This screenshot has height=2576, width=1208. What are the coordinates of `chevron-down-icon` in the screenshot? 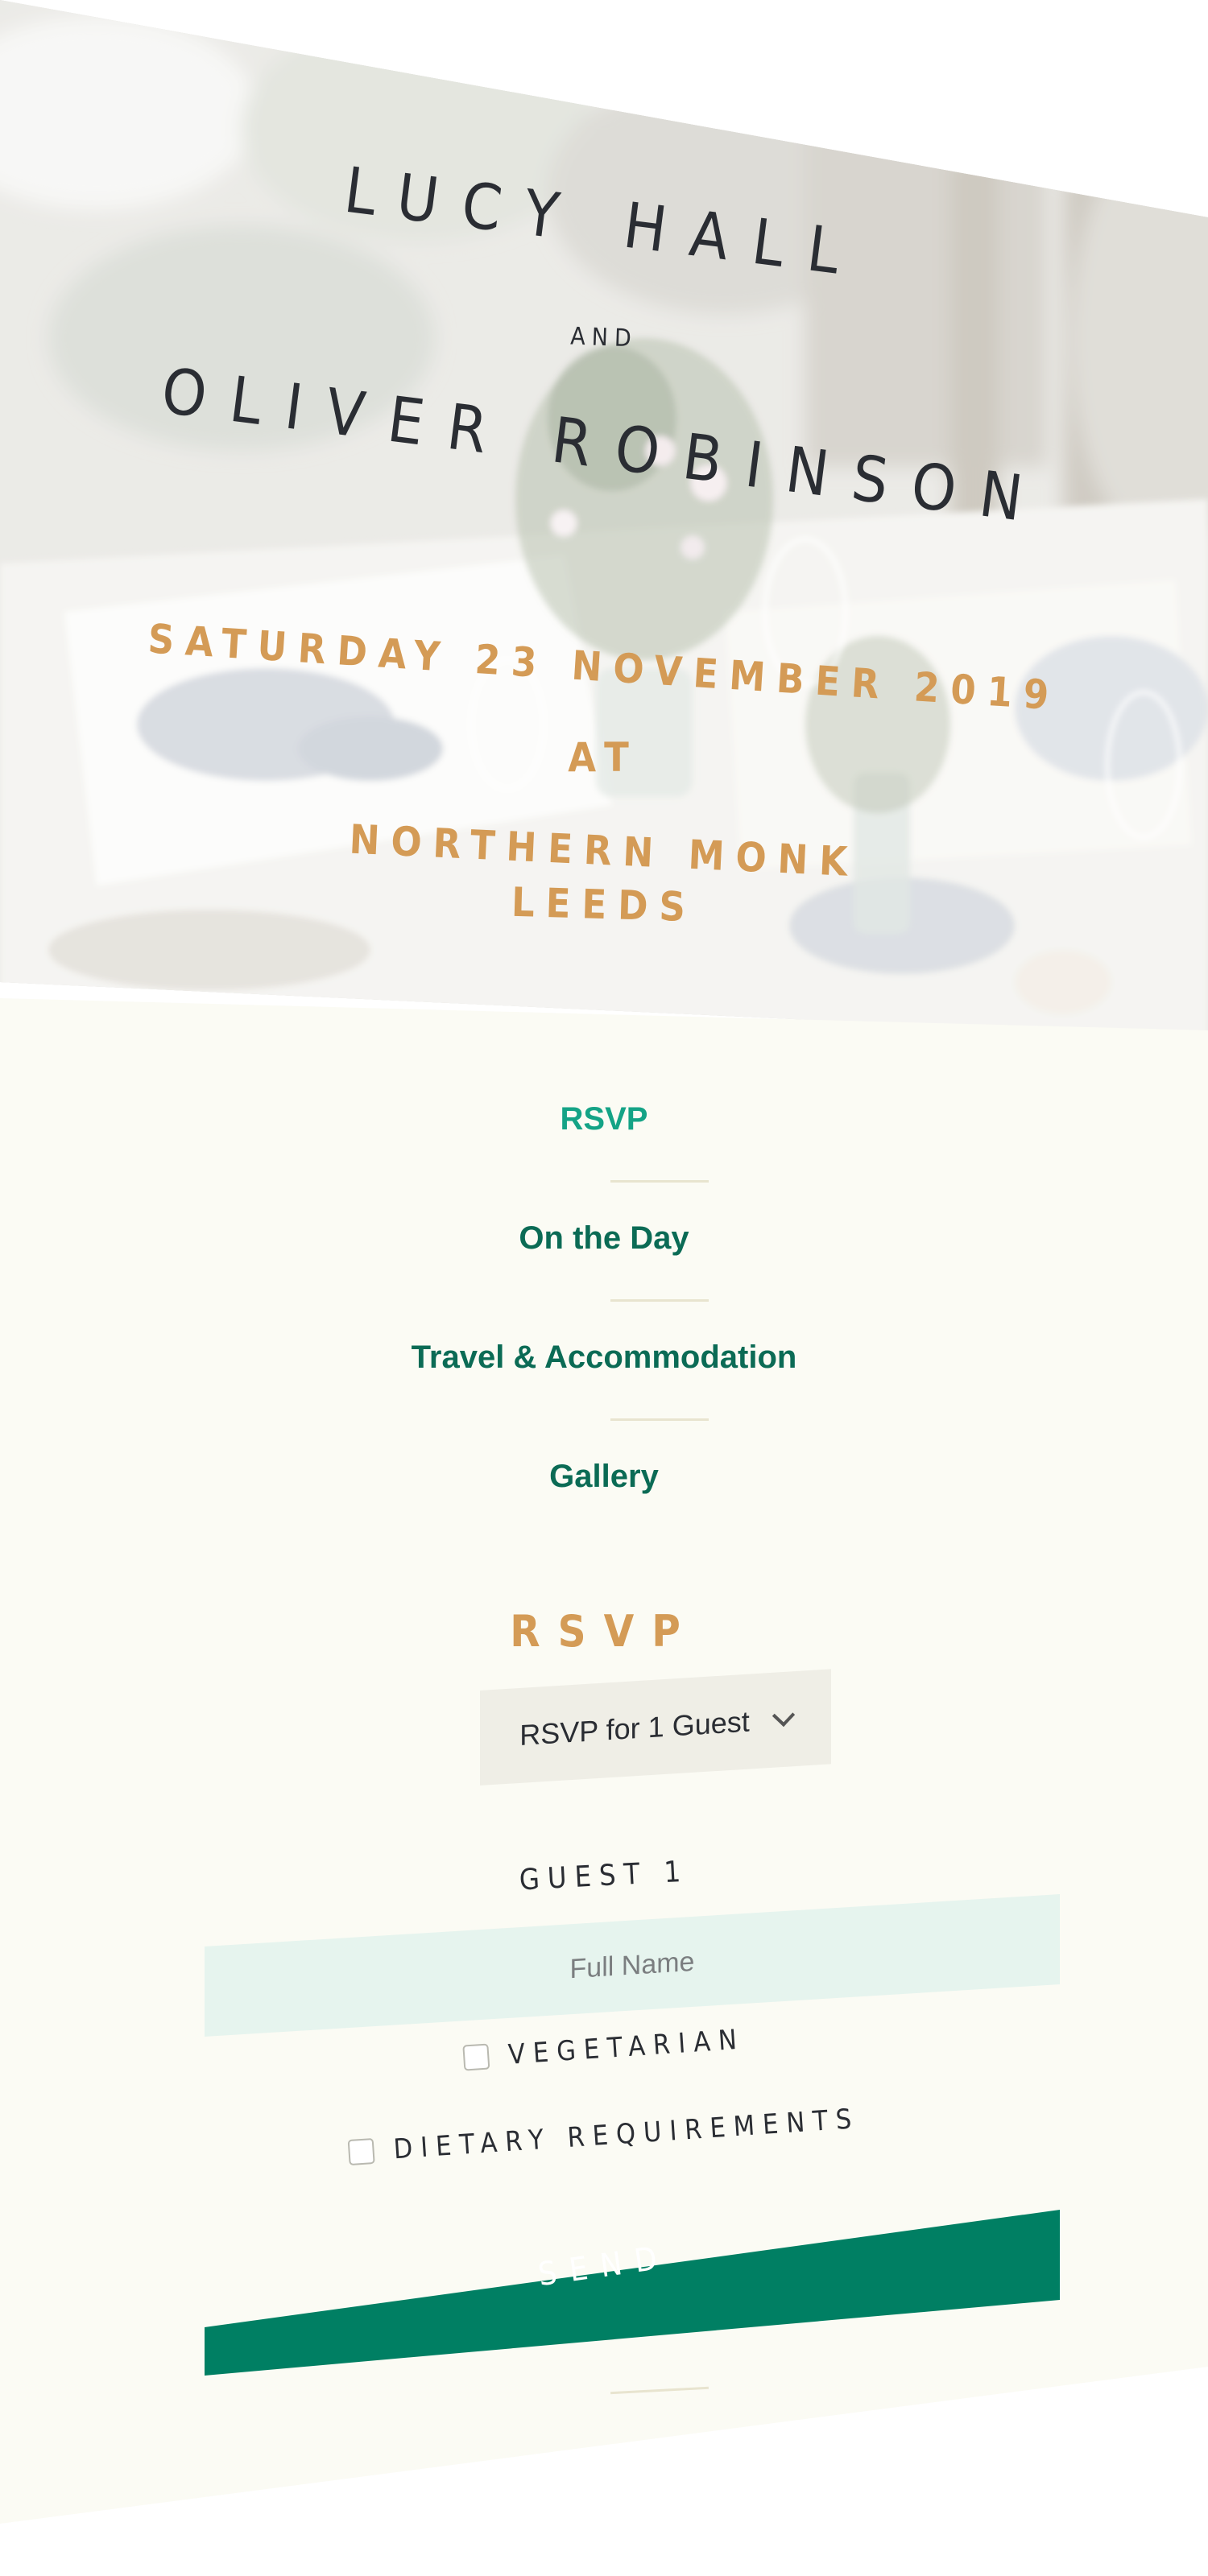 It's located at (783, 1715).